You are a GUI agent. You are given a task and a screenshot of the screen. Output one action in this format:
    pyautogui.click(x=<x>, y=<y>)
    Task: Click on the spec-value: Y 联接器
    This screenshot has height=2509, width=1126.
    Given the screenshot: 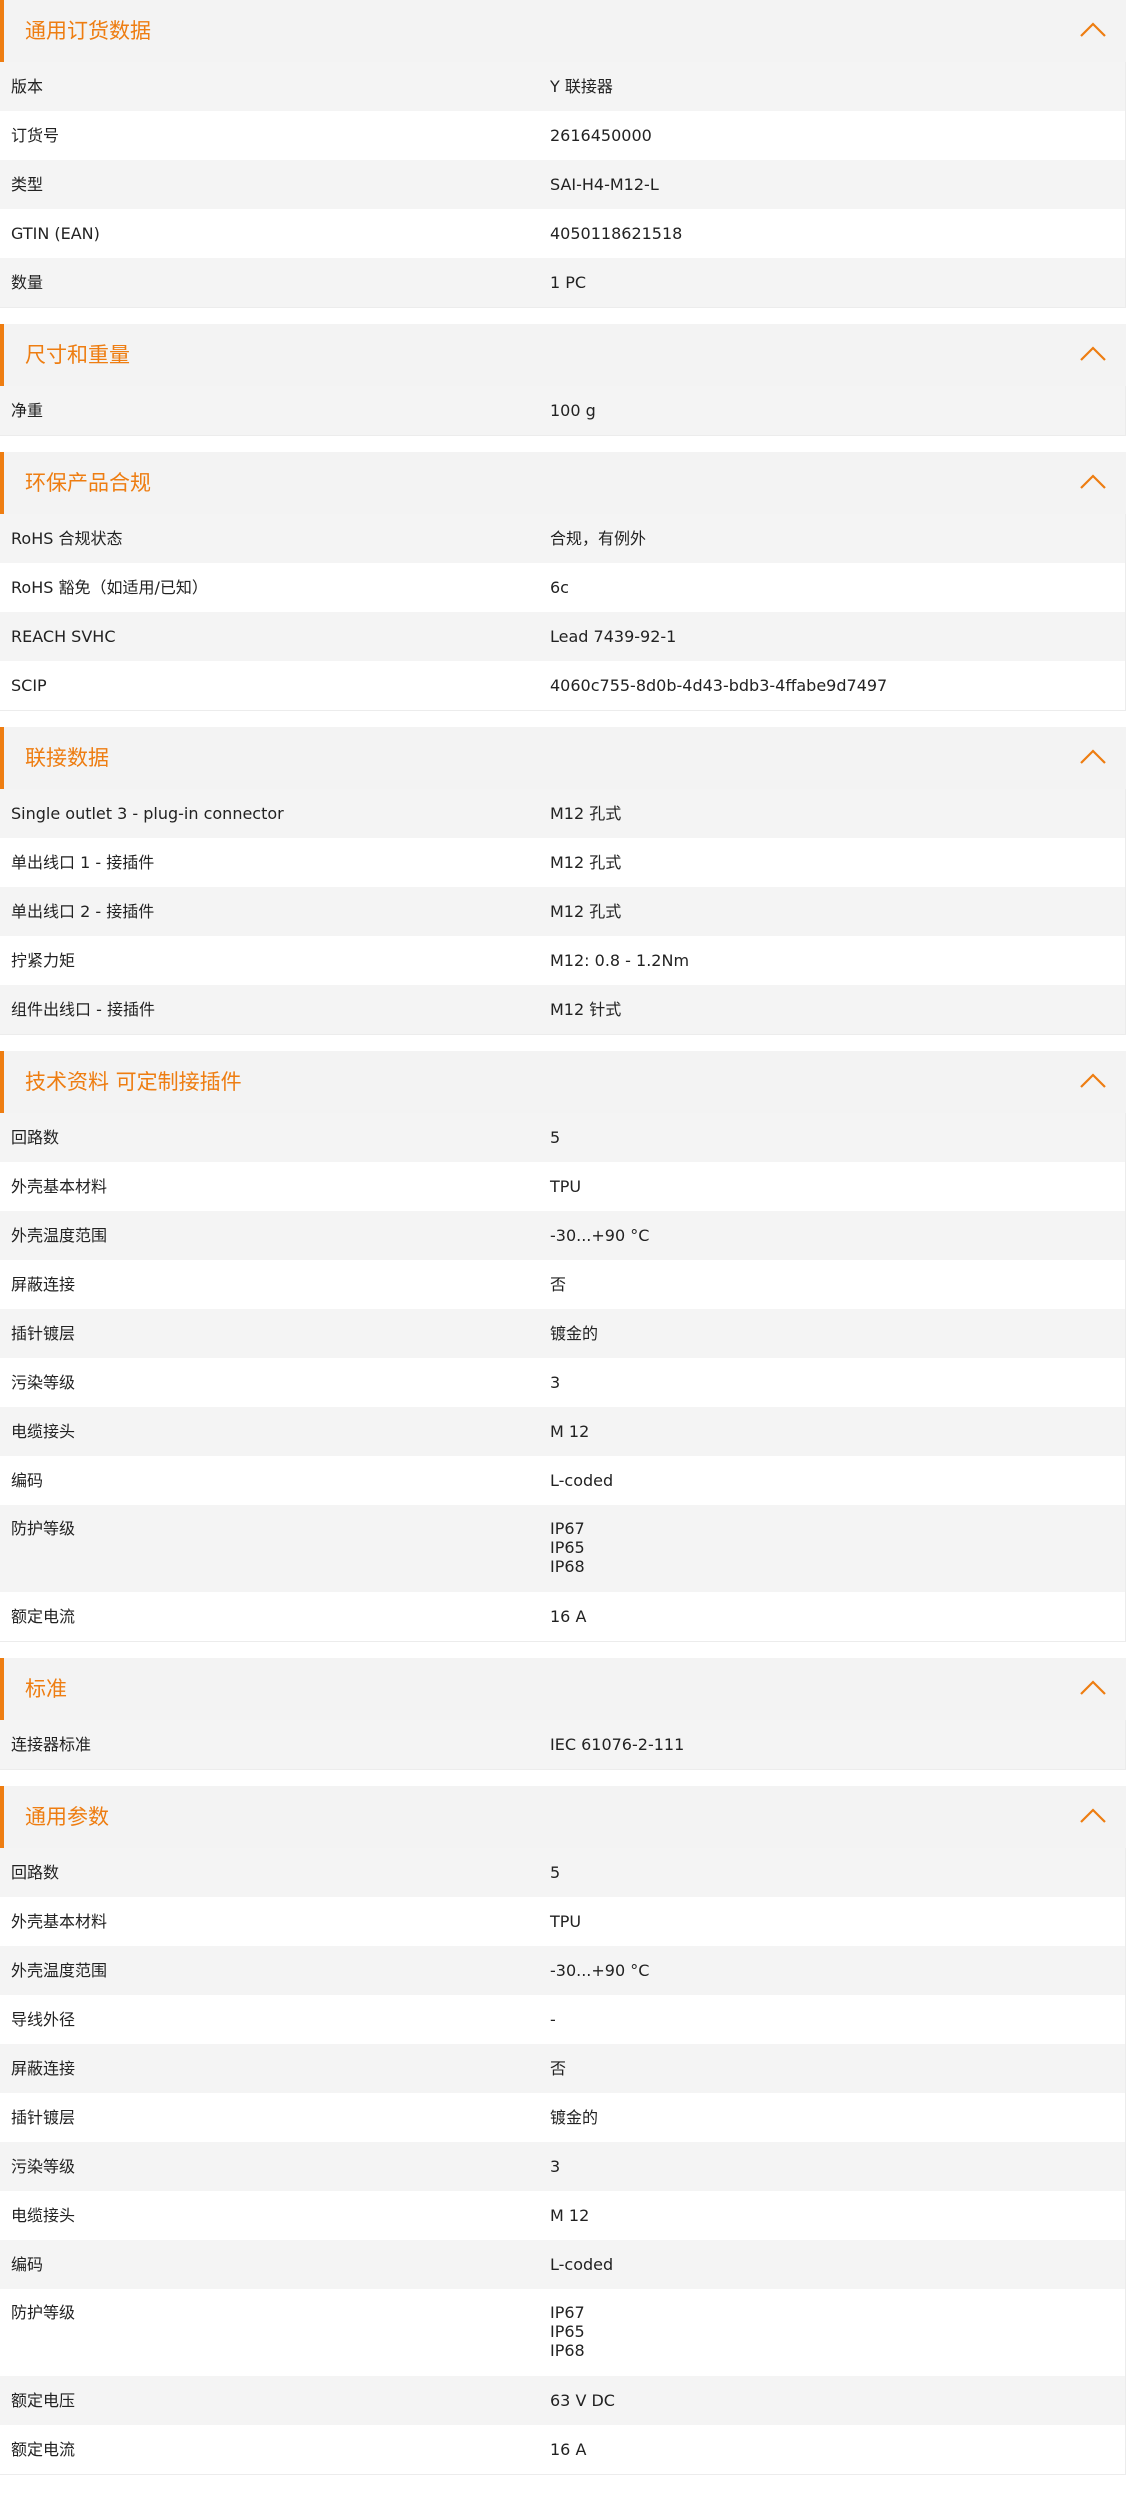 What is the action you would take?
    pyautogui.click(x=581, y=86)
    